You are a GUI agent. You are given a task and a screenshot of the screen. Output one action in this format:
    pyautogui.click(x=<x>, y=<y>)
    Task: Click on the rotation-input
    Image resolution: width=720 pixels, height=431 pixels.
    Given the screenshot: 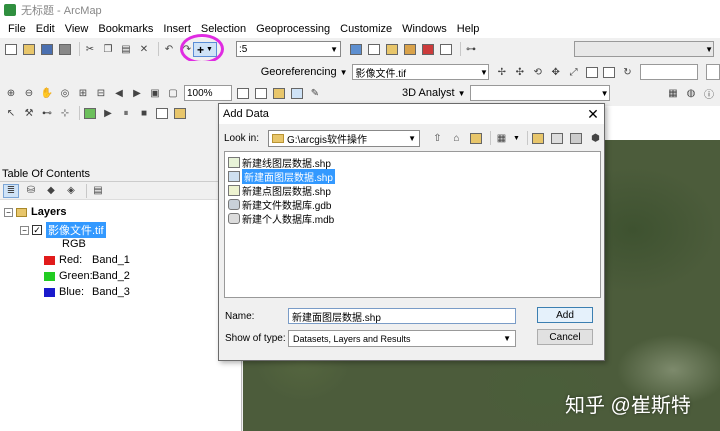 What is the action you would take?
    pyautogui.click(x=669, y=72)
    